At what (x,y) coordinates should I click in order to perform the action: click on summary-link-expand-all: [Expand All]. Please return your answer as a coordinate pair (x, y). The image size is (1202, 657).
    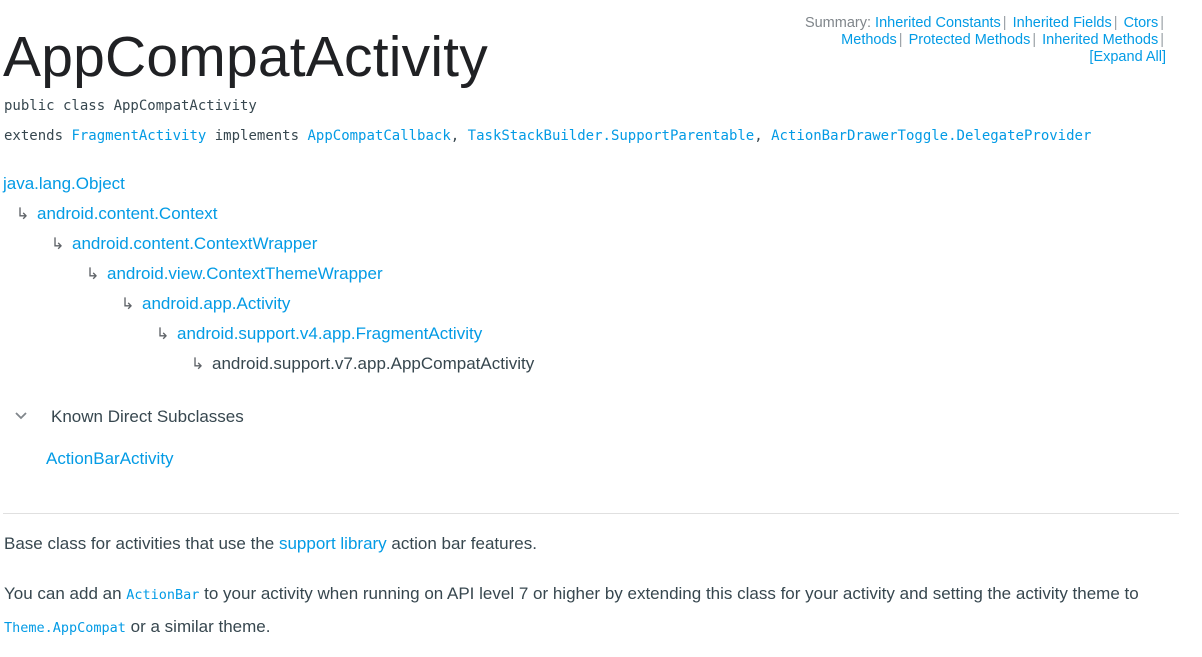
    Looking at the image, I should click on (1127, 57).